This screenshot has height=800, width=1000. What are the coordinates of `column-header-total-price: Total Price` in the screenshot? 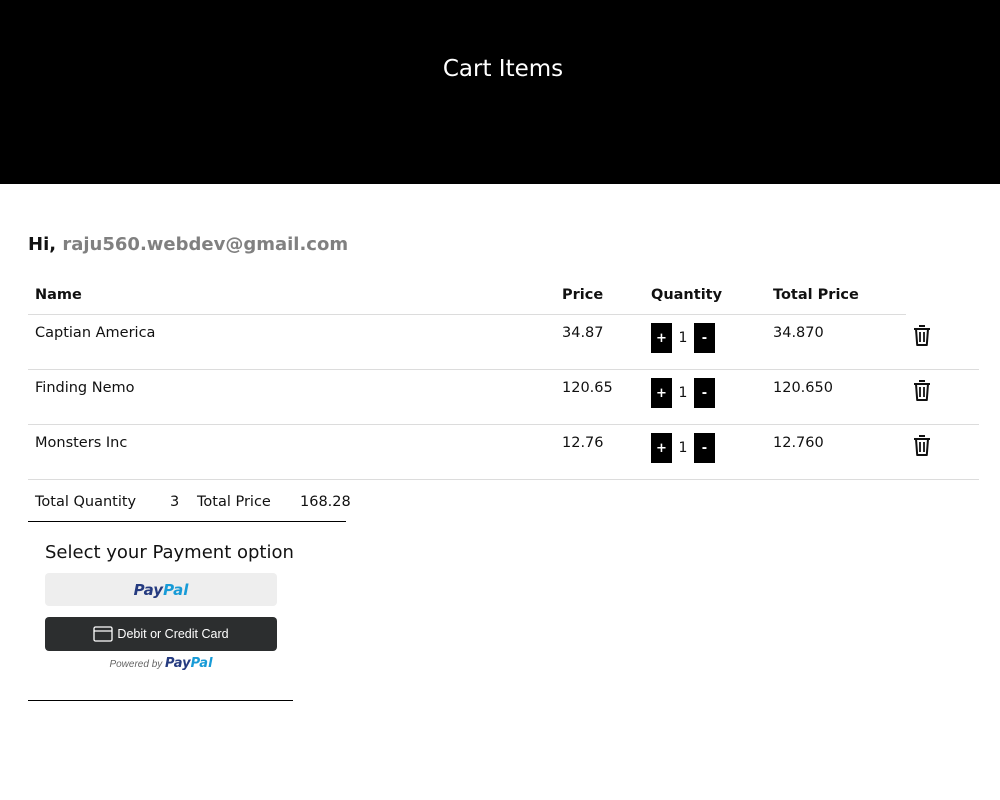 It's located at (836, 295).